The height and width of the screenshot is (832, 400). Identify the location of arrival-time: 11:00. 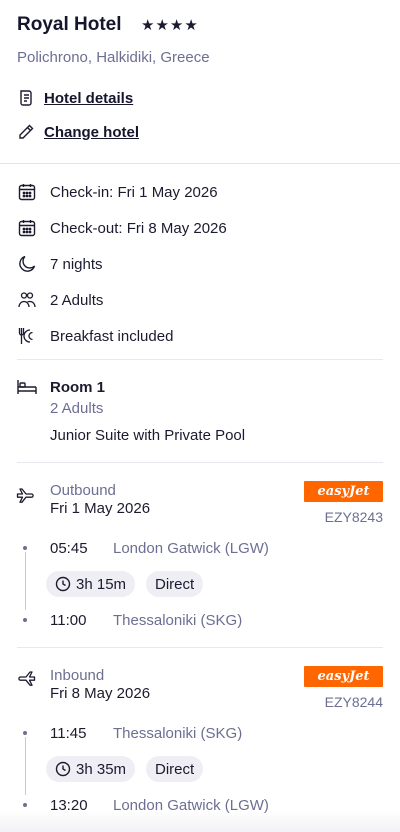
(68, 620).